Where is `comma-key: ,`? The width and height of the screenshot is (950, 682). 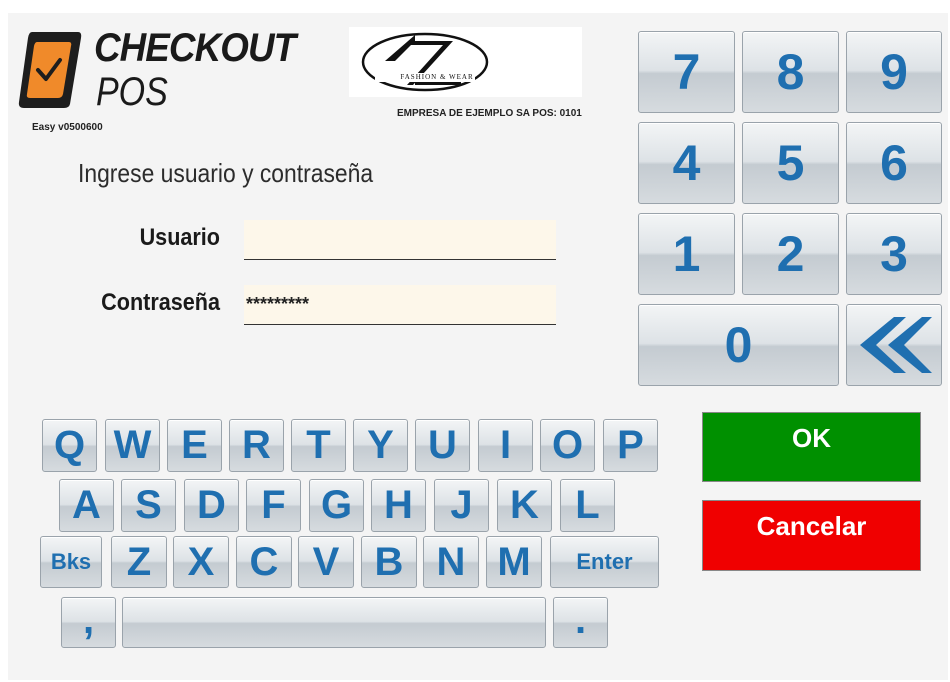
comma-key: , is located at coordinates (88, 622).